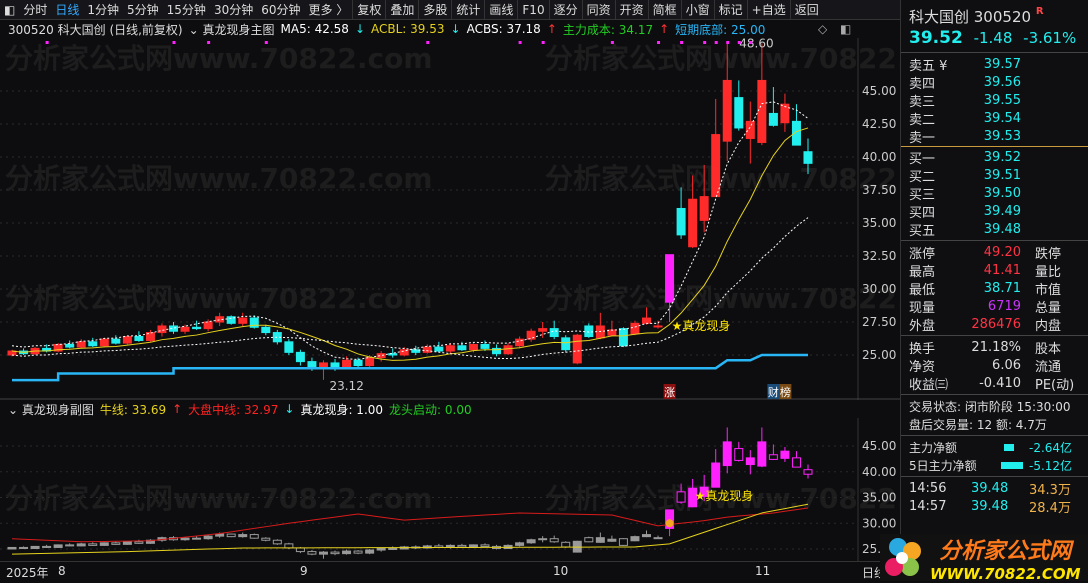 The width and height of the screenshot is (1088, 583). I want to click on stat-value: 38.71, so click(1002, 288).